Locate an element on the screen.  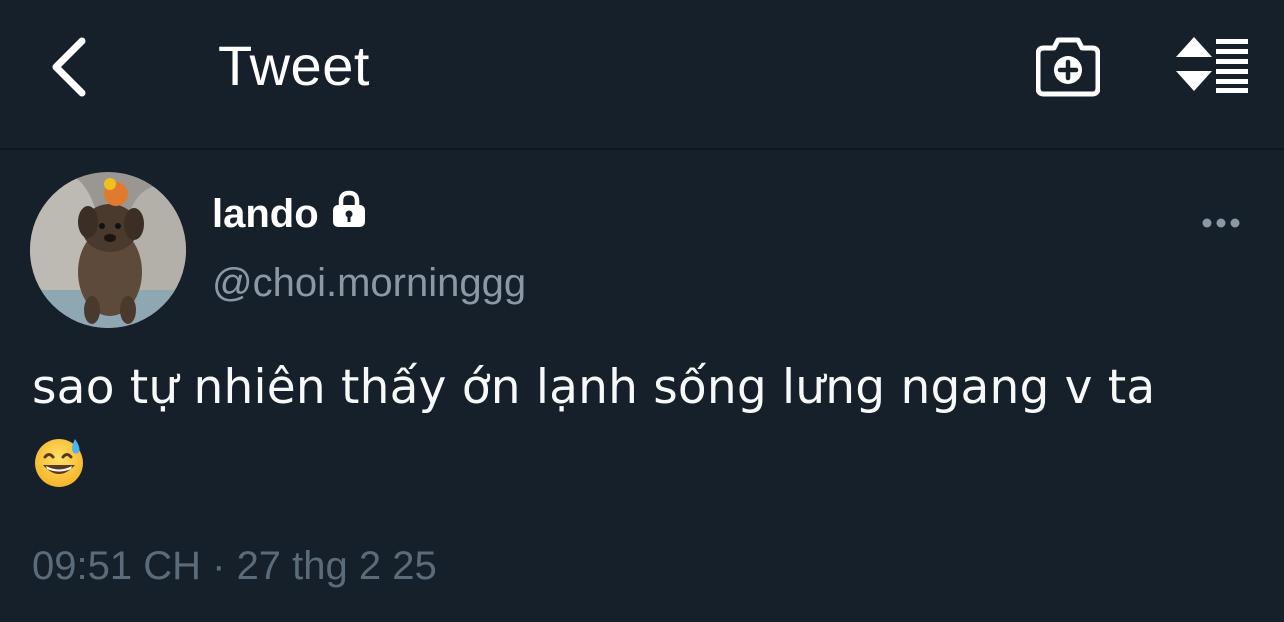
author-row: lando is located at coordinates (290, 214).